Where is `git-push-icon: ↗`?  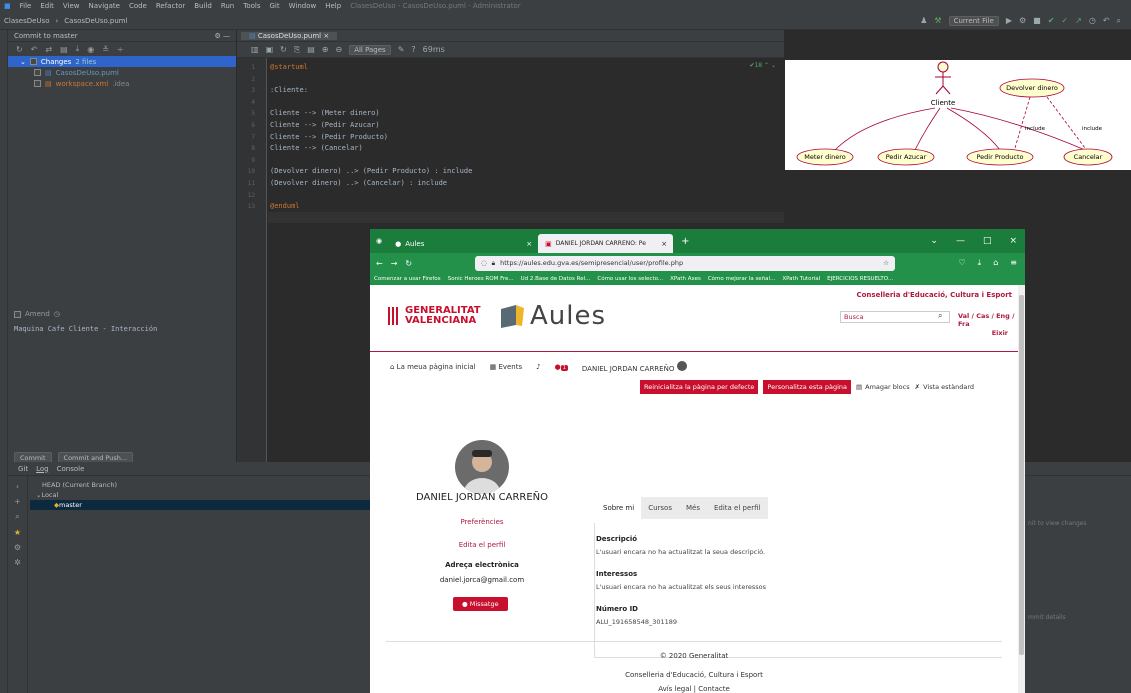
git-push-icon: ↗ is located at coordinates (1078, 21).